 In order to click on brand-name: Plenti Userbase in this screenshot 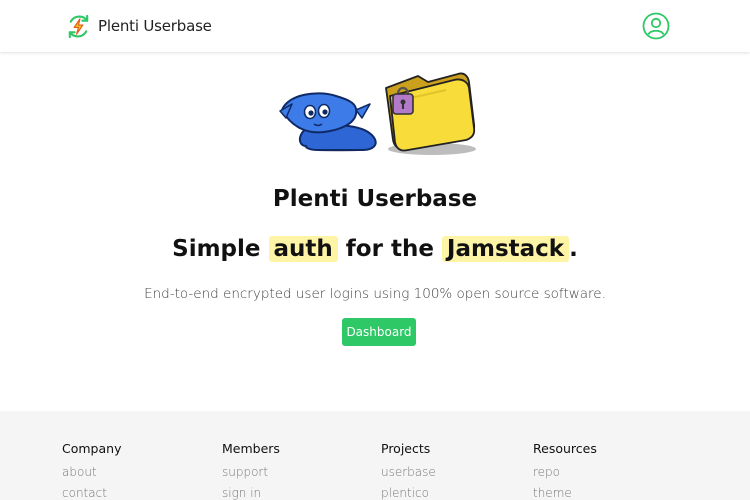, I will do `click(155, 26)`.